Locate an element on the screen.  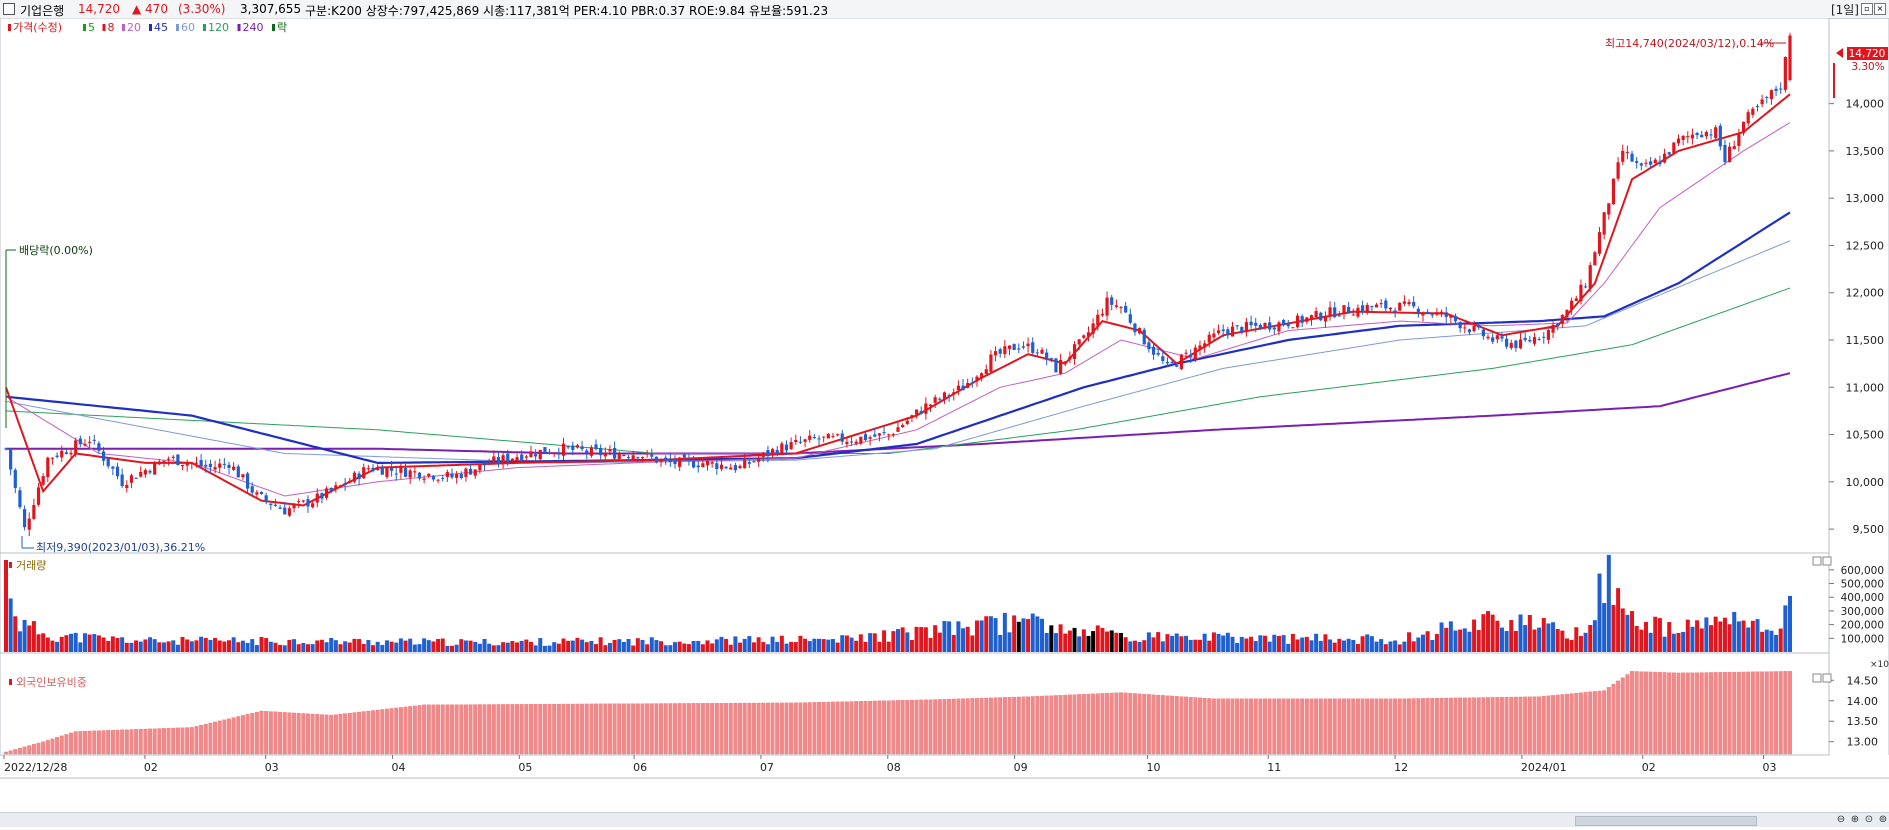
restore-icon: ▫ is located at coordinates (1867, 9).